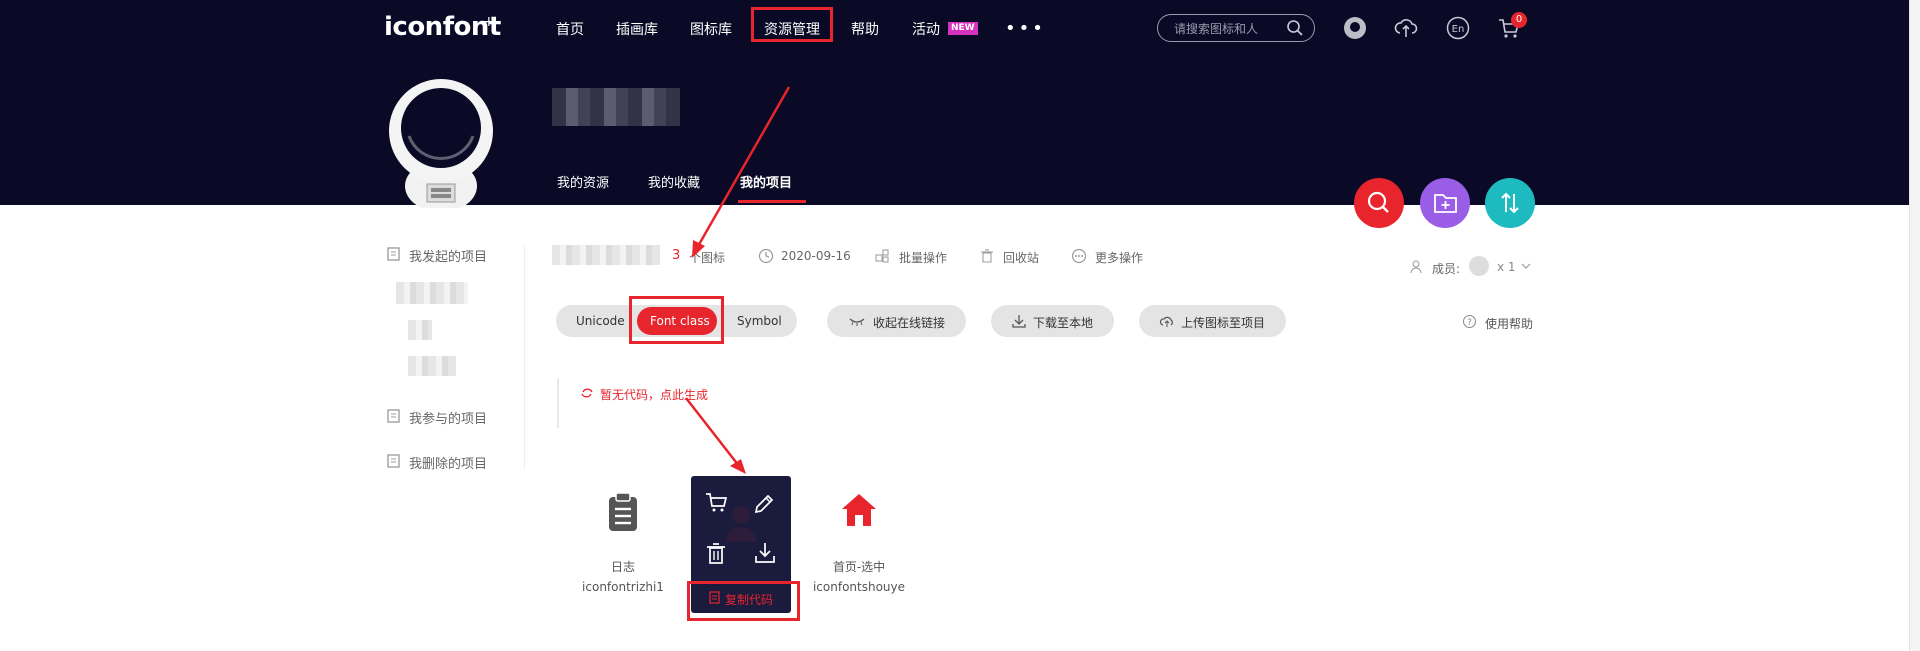  What do you see at coordinates (1506, 267) in the screenshot?
I see `members-count: x 1` at bounding box center [1506, 267].